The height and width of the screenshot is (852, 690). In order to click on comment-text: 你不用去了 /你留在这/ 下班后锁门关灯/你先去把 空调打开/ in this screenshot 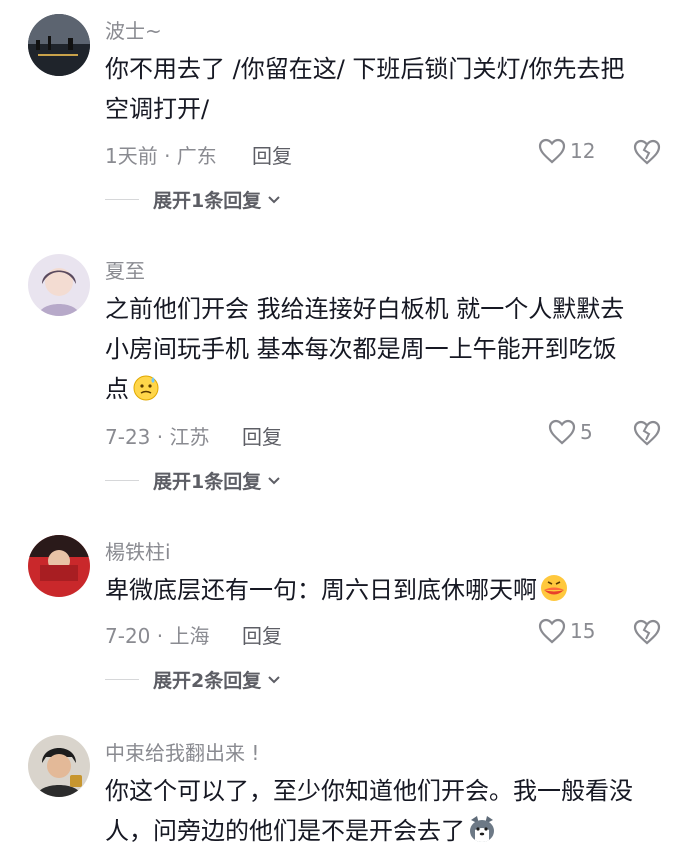, I will do `click(385, 89)`.